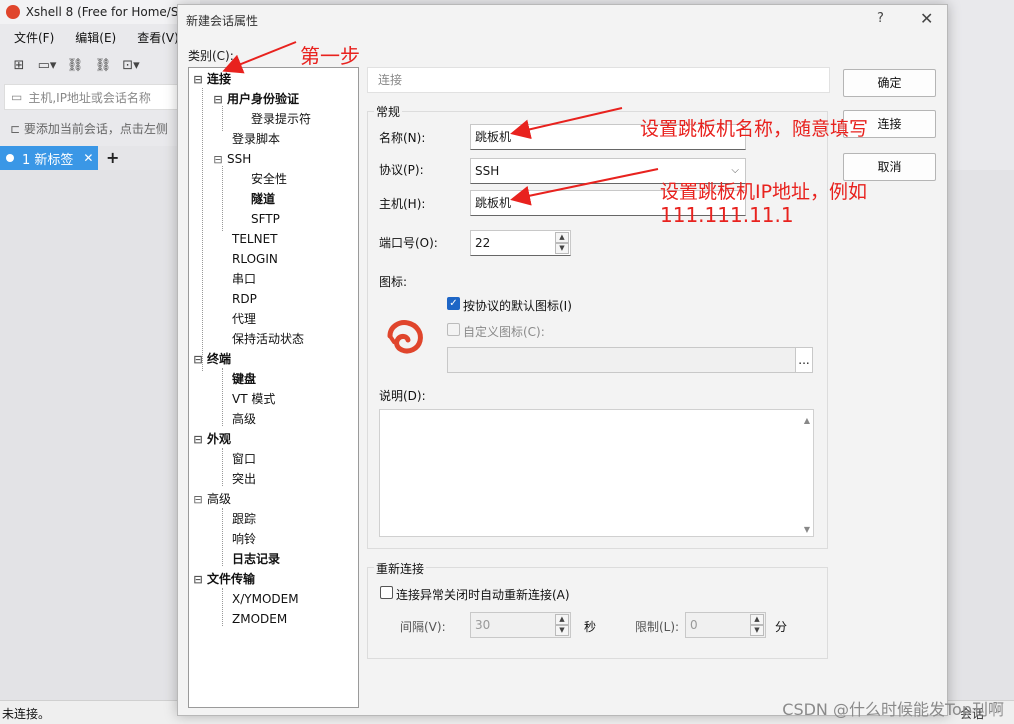 This screenshot has width=1014, height=724. What do you see at coordinates (754, 129) in the screenshot?
I see `name-annotation: 设置跳板机名称，随意填写` at bounding box center [754, 129].